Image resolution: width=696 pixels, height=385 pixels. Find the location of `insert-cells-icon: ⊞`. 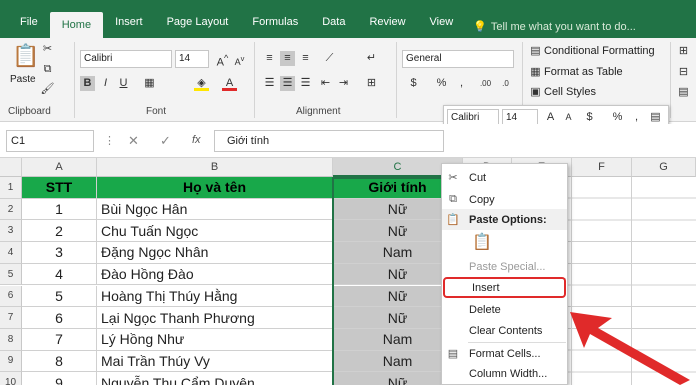

insert-cells-icon: ⊞ is located at coordinates (683, 51).